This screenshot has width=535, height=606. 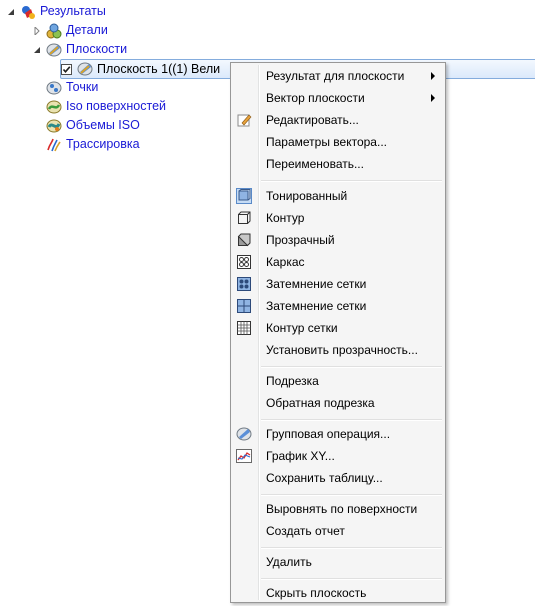 What do you see at coordinates (292, 381) in the screenshot?
I see `menu-item-label: Подрезка` at bounding box center [292, 381].